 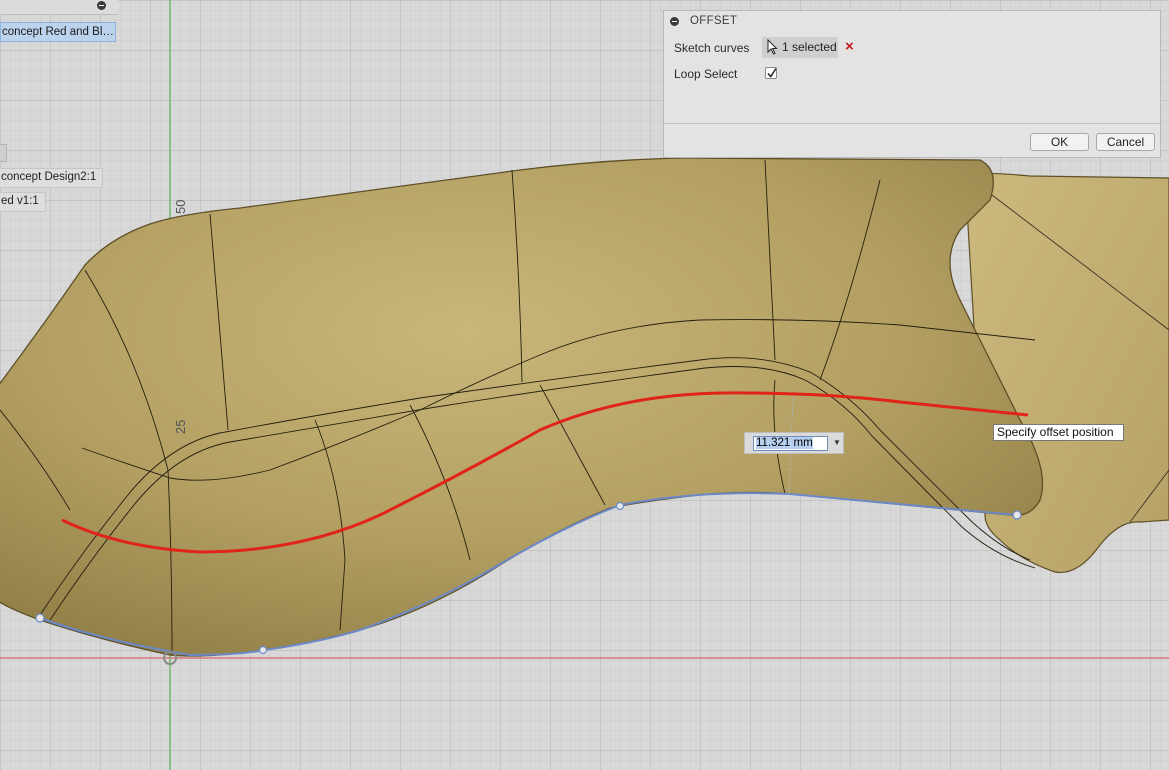 I want to click on offset-distance-input: 11.321 mm, so click(x=790, y=443).